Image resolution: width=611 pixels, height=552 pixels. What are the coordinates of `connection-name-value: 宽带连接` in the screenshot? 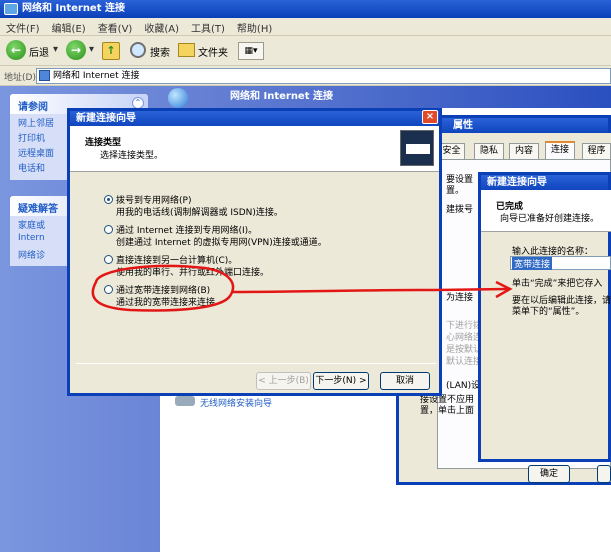 It's located at (532, 263).